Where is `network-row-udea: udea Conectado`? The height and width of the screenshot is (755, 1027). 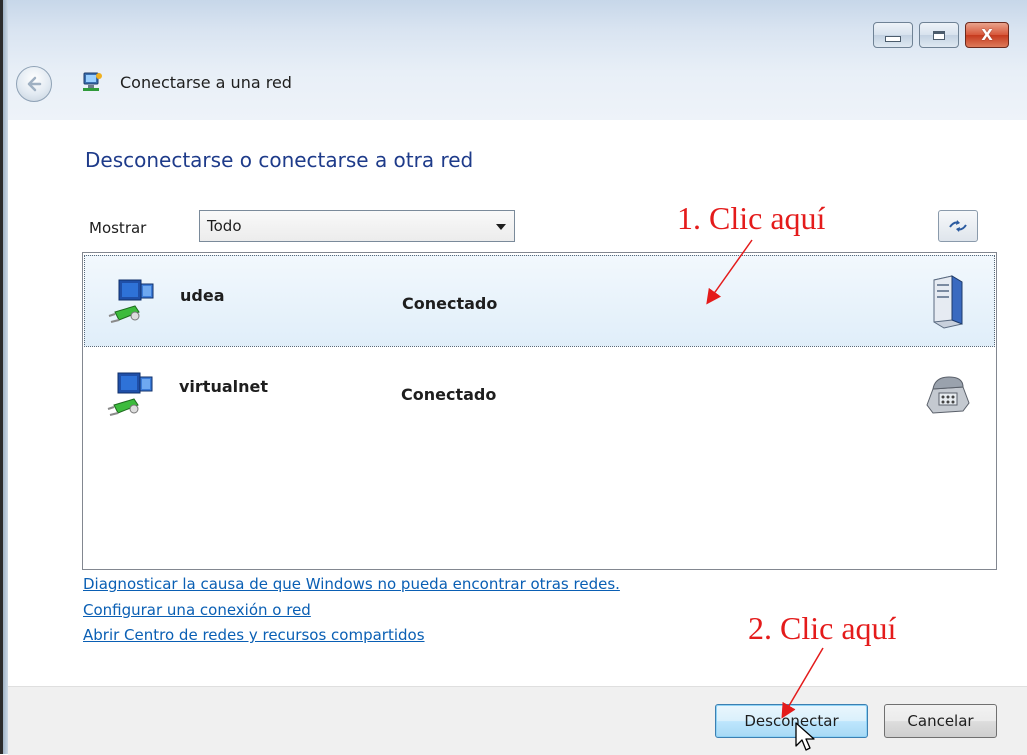
network-row-udea: udea Conectado is located at coordinates (539, 301).